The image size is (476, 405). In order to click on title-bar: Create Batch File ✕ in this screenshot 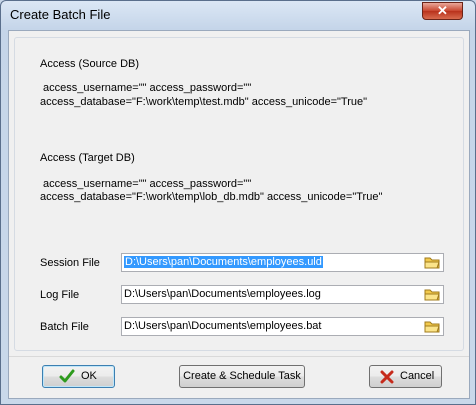, I will do `click(238, 15)`.